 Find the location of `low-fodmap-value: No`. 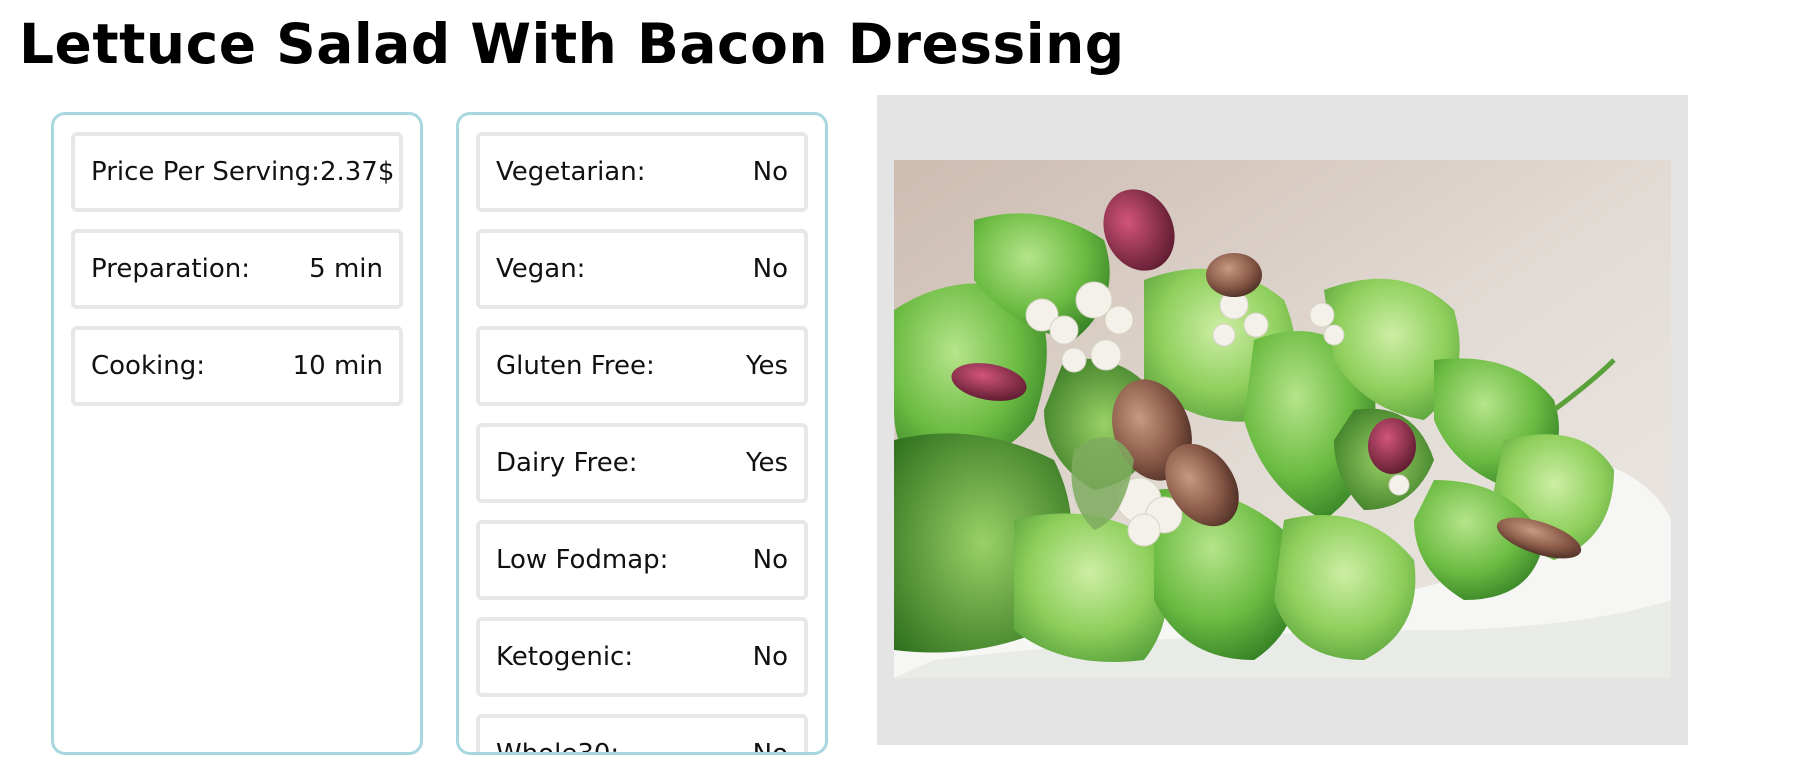

low-fodmap-value: No is located at coordinates (770, 560).